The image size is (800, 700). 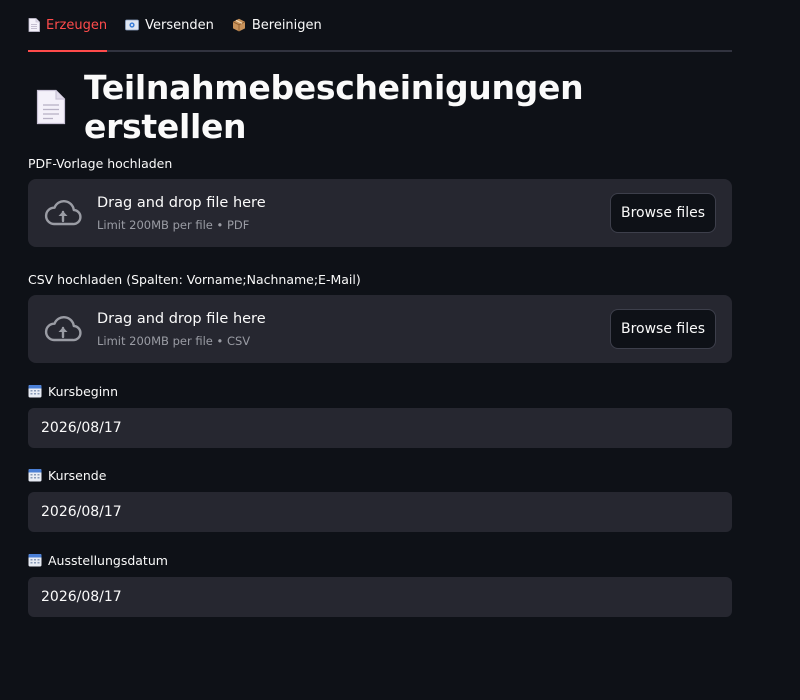 I want to click on dropzone-limit: Limit 200MB per file • CSV, so click(x=174, y=341).